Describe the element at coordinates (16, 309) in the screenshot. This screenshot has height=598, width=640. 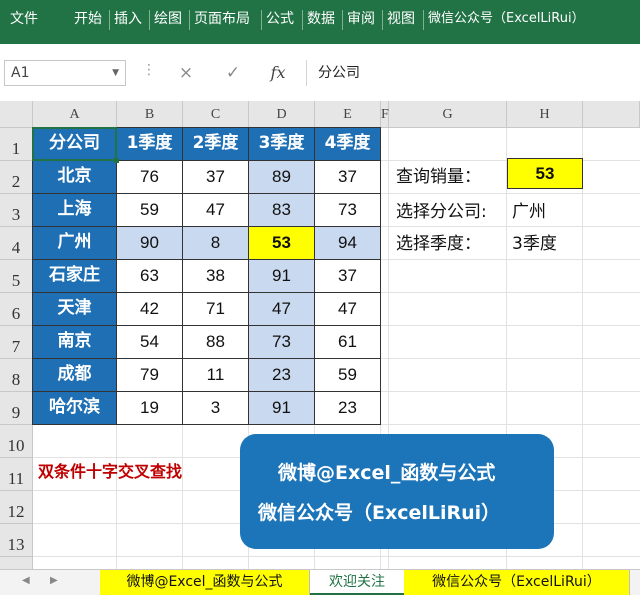
I see `row-header: 6` at that location.